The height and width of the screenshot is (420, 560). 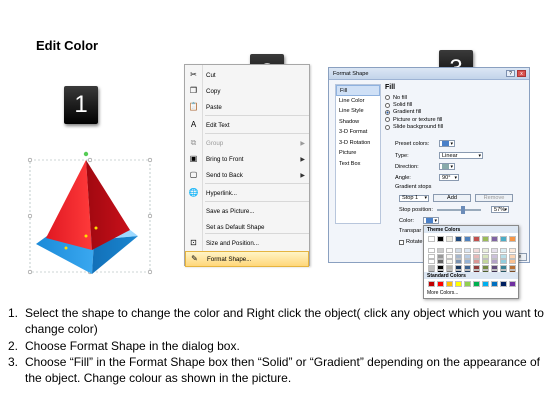 What do you see at coordinates (401, 242) in the screenshot?
I see `rotate-checkbox` at bounding box center [401, 242].